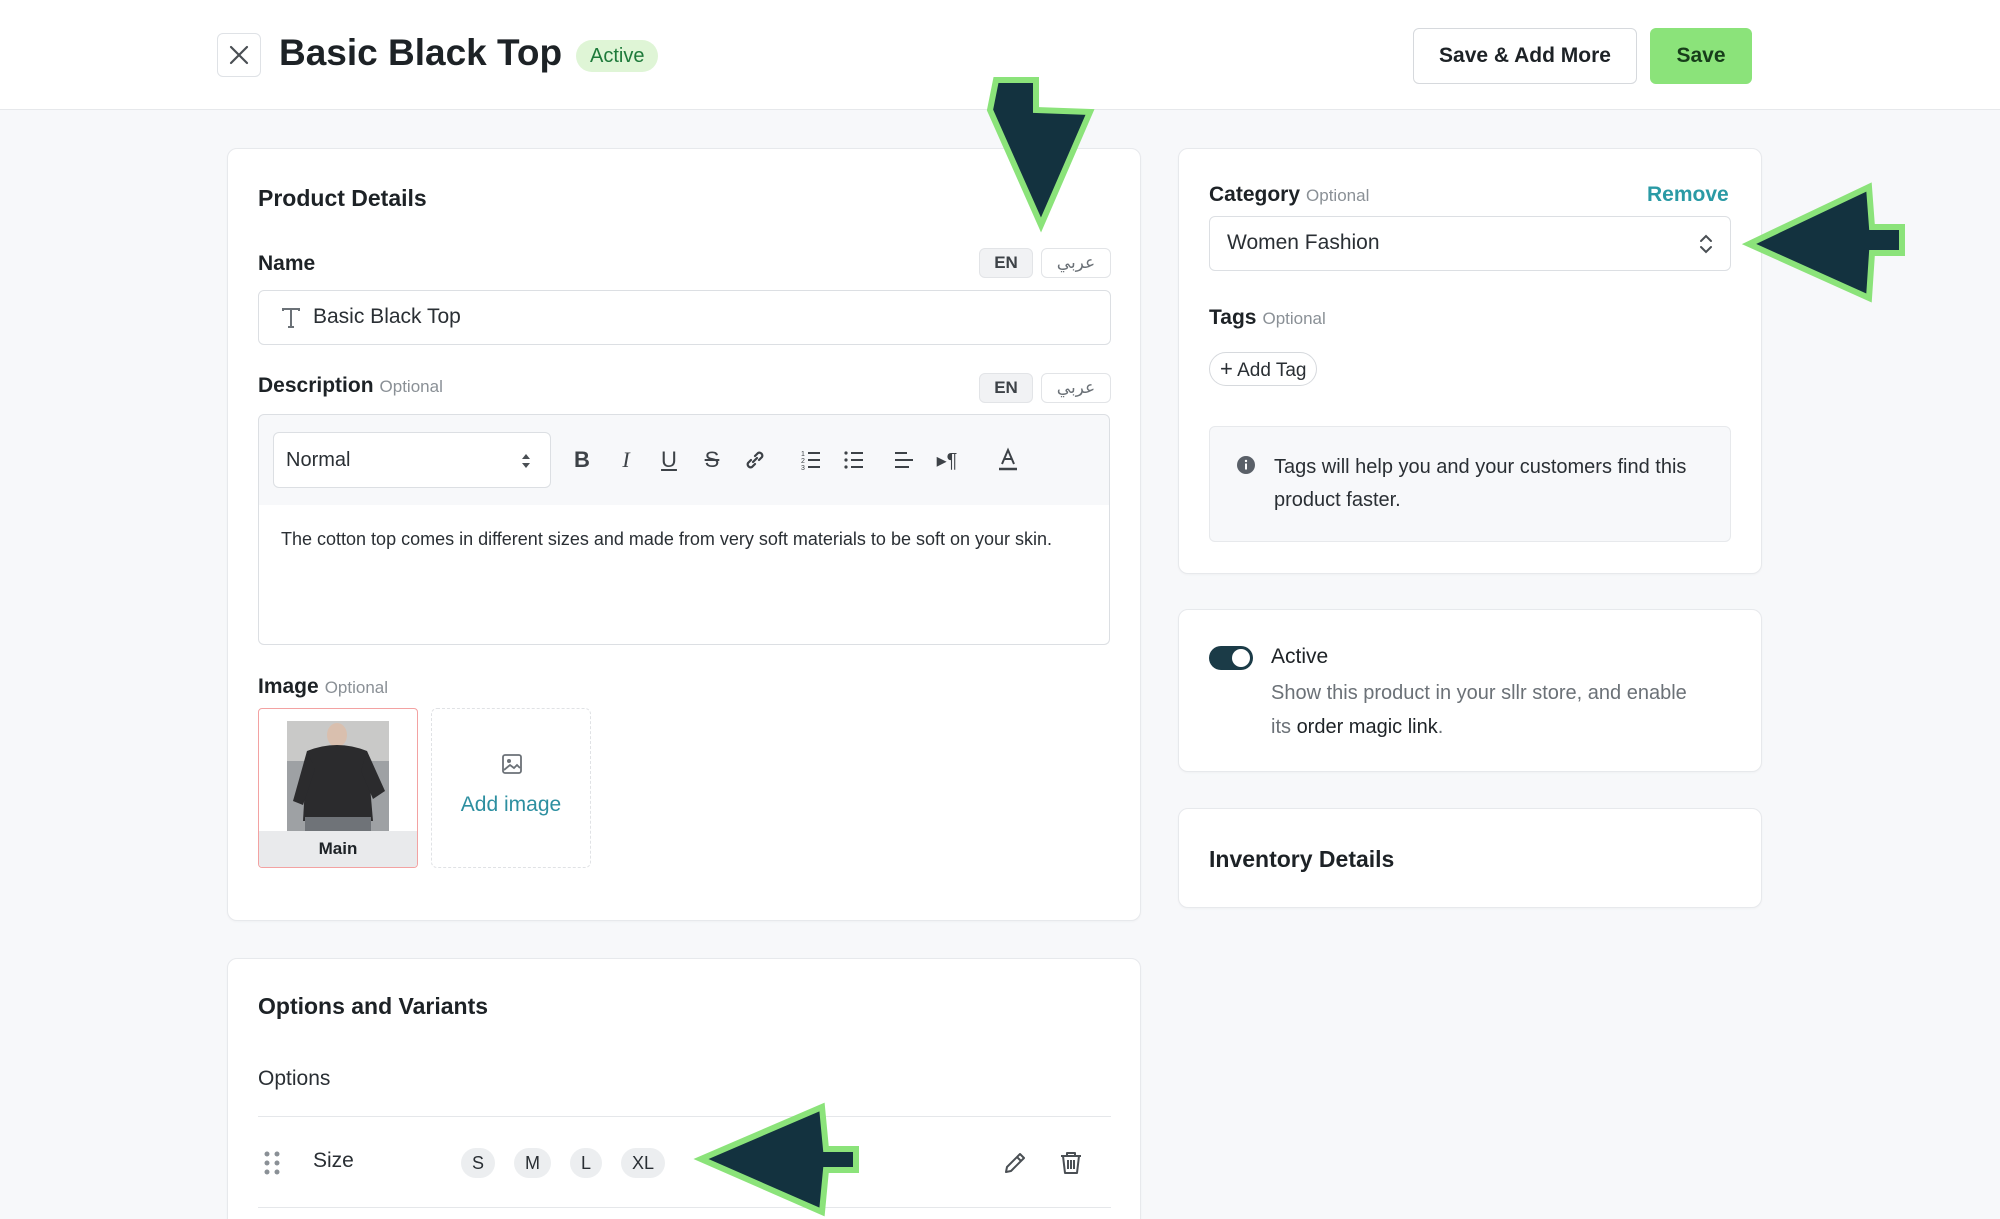  What do you see at coordinates (1525, 56) in the screenshot?
I see `save-and-add-more-button: Save & Add More` at bounding box center [1525, 56].